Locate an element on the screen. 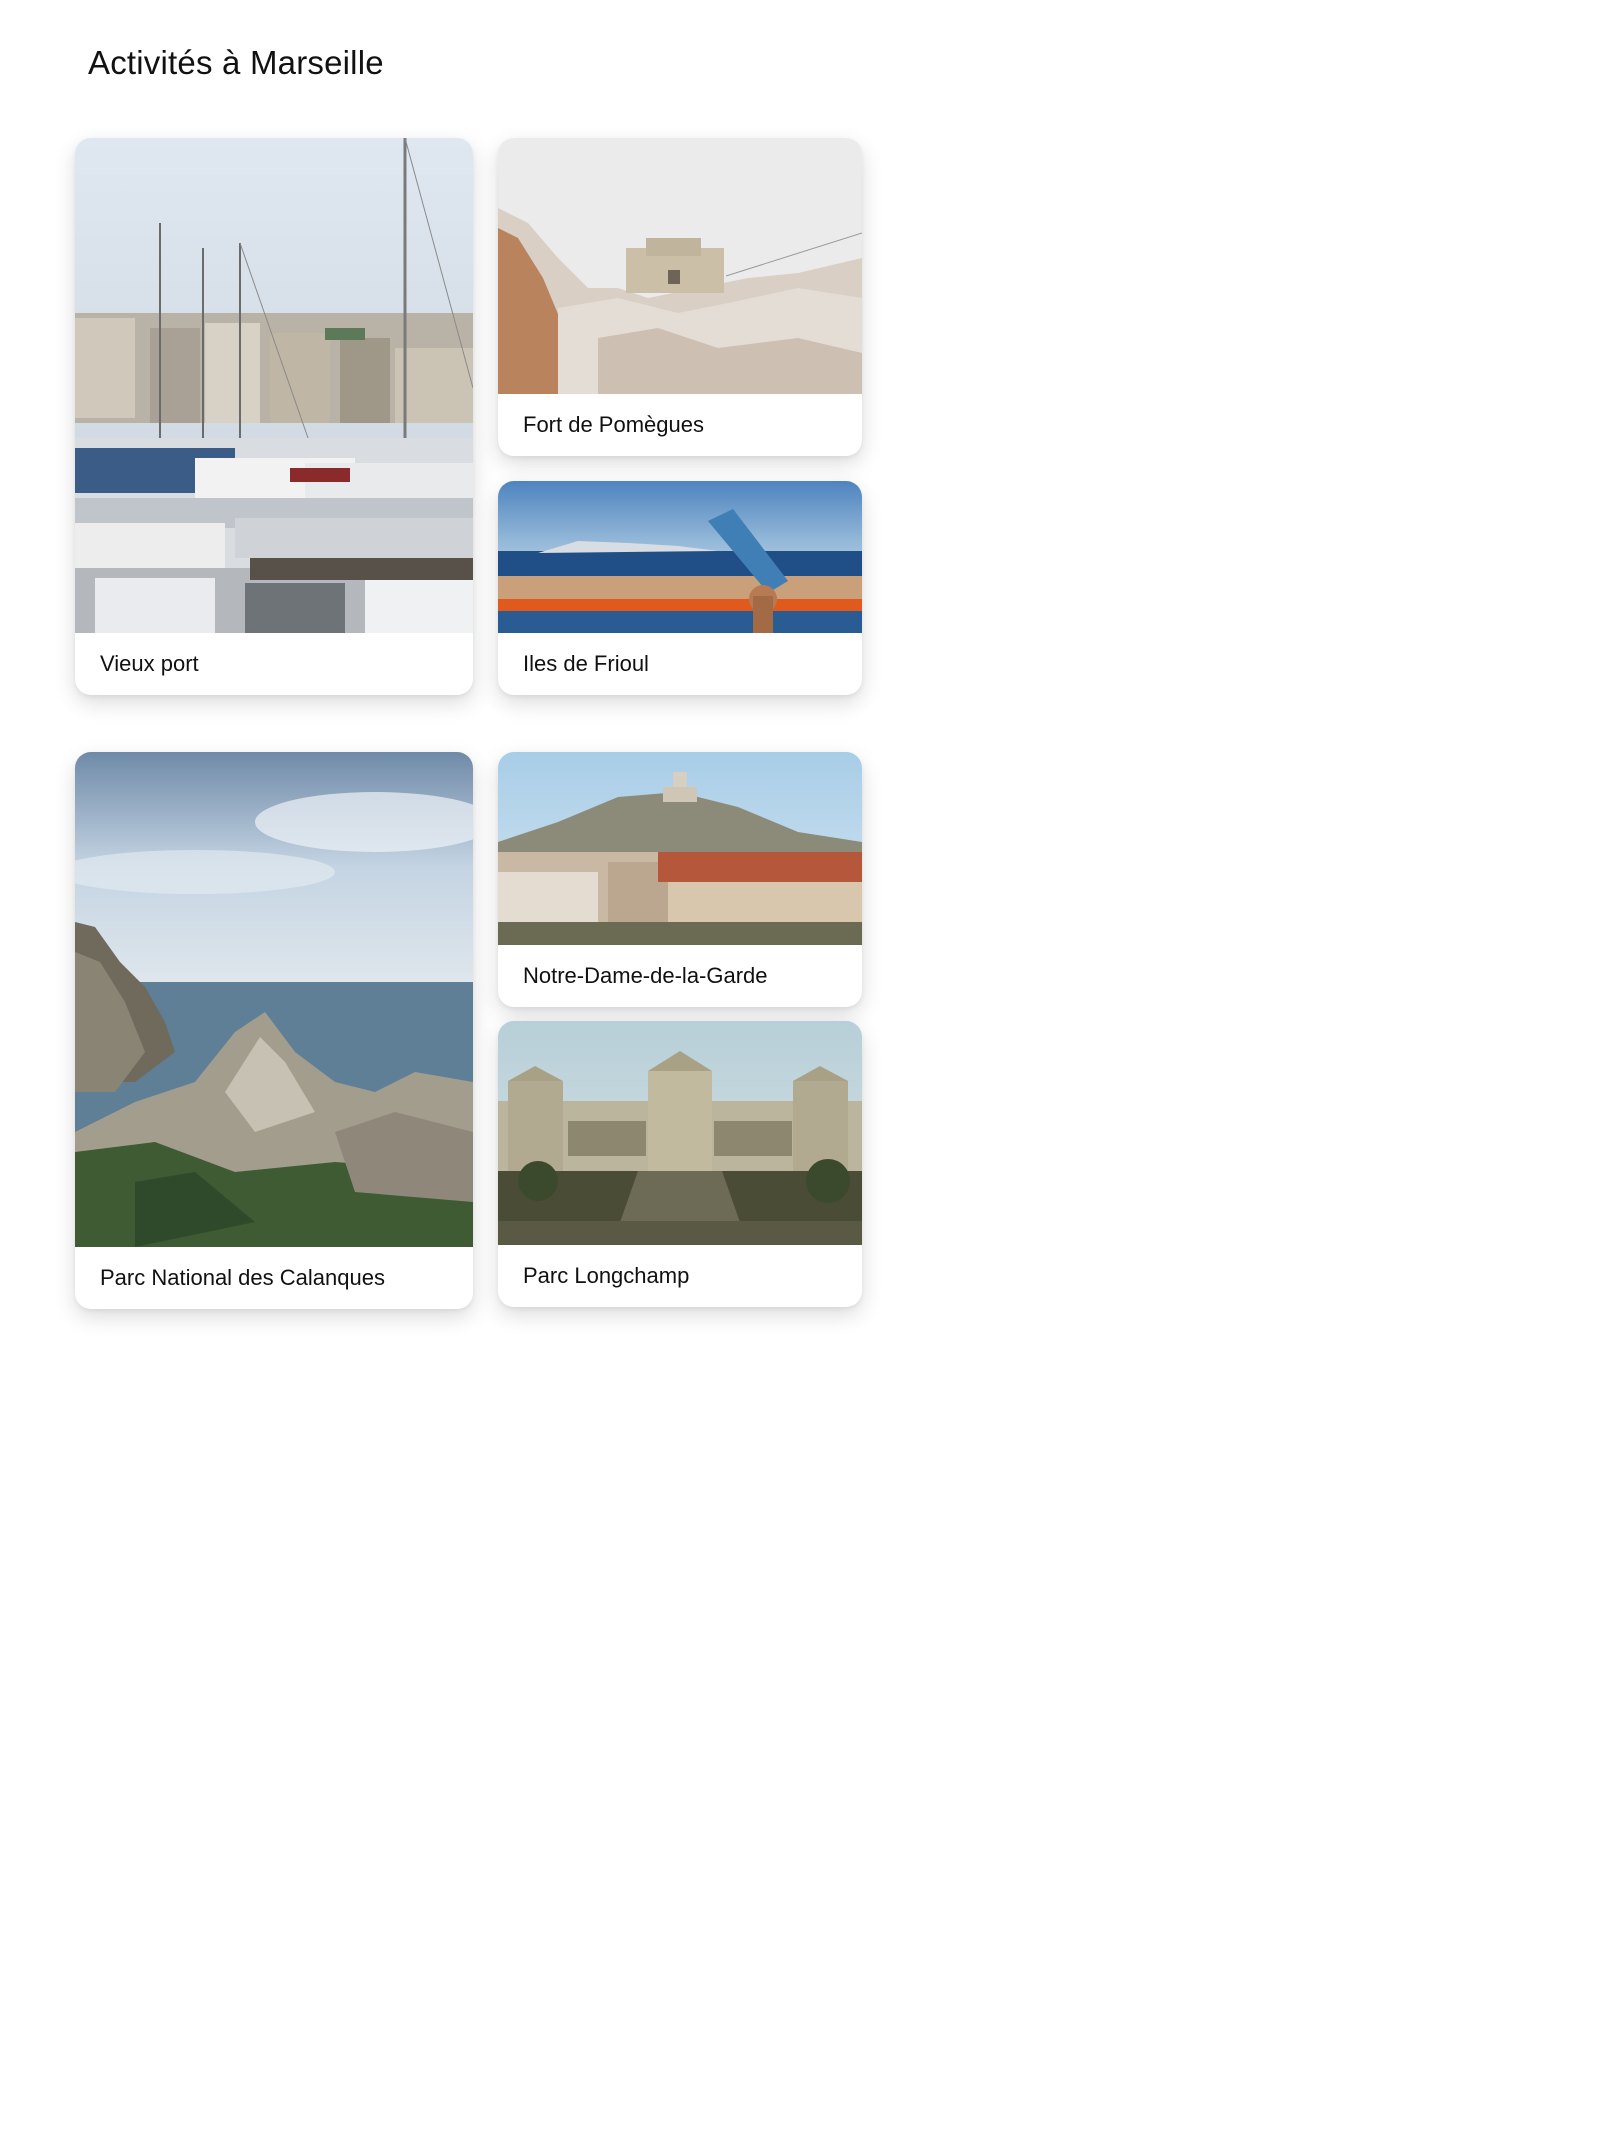 This screenshot has width=1620, height=2140. activity-card-iles-de-frioul: Iles de Frioul is located at coordinates (680, 588).